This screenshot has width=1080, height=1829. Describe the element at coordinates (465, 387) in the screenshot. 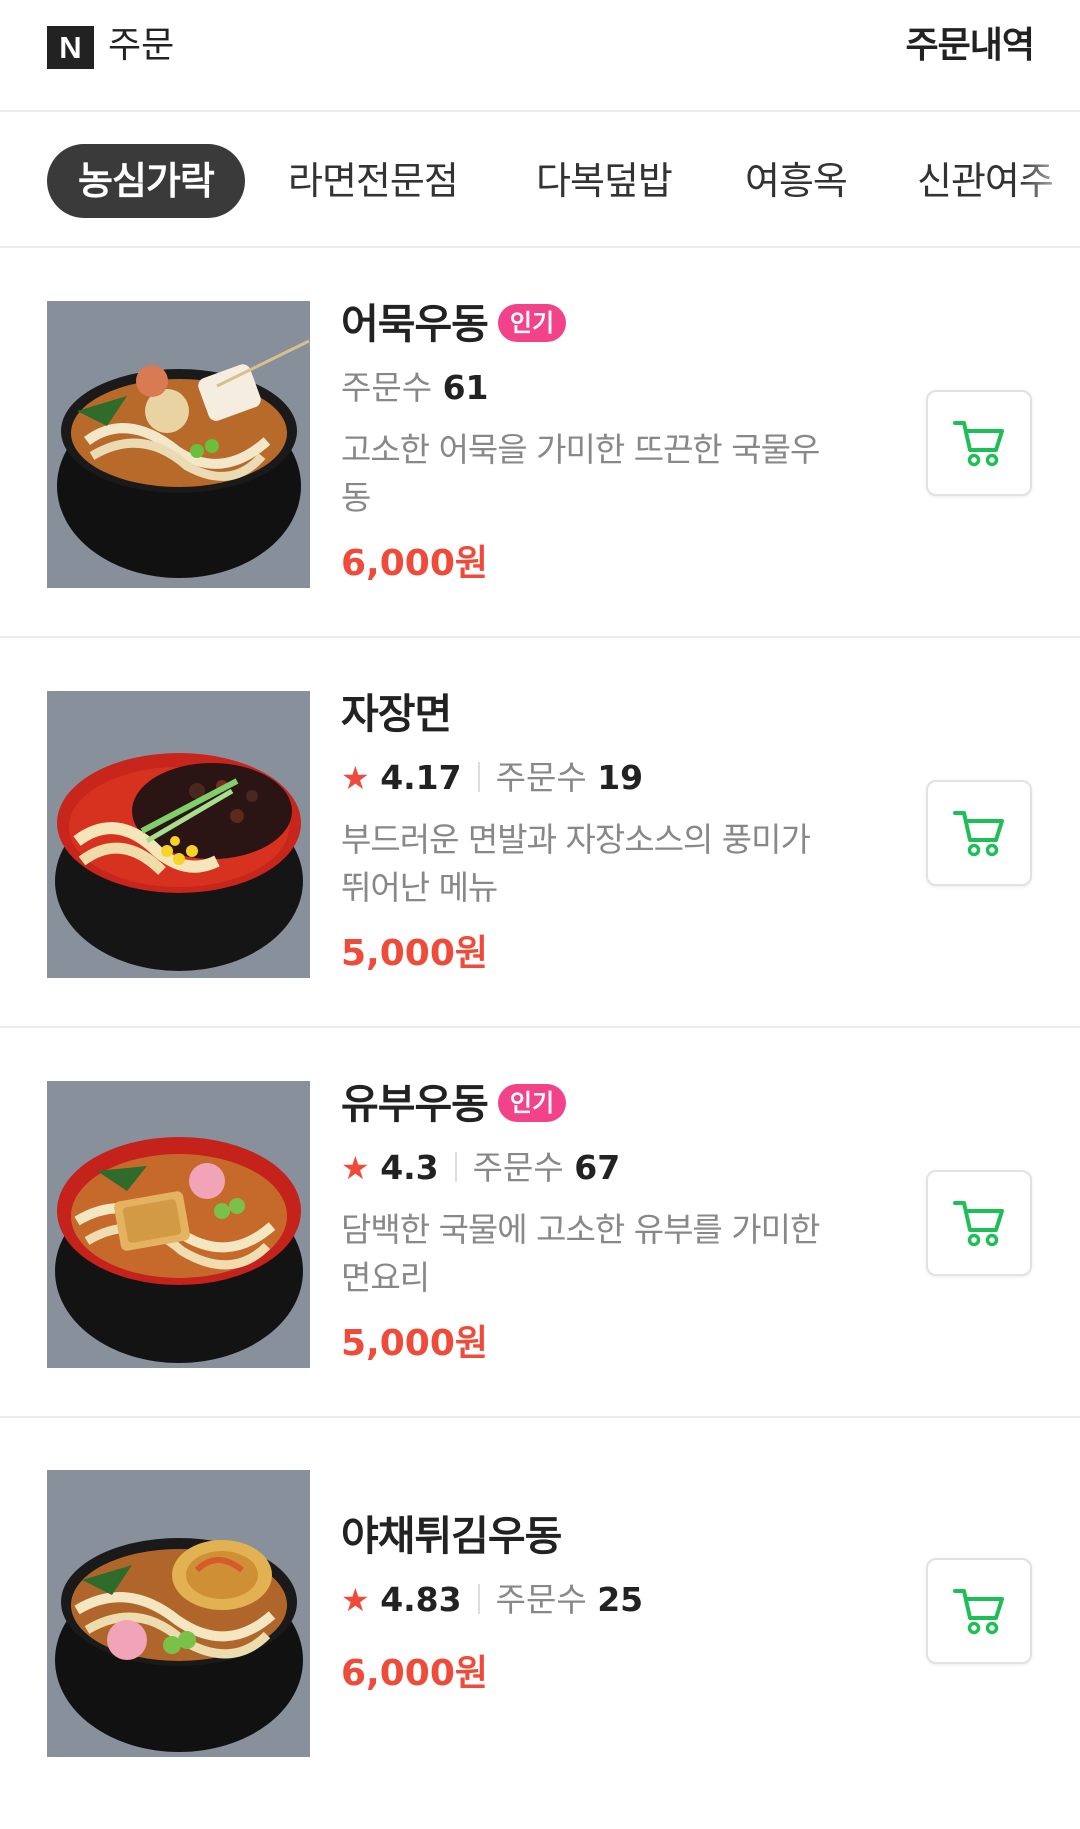

I see `order-count: 61` at that location.